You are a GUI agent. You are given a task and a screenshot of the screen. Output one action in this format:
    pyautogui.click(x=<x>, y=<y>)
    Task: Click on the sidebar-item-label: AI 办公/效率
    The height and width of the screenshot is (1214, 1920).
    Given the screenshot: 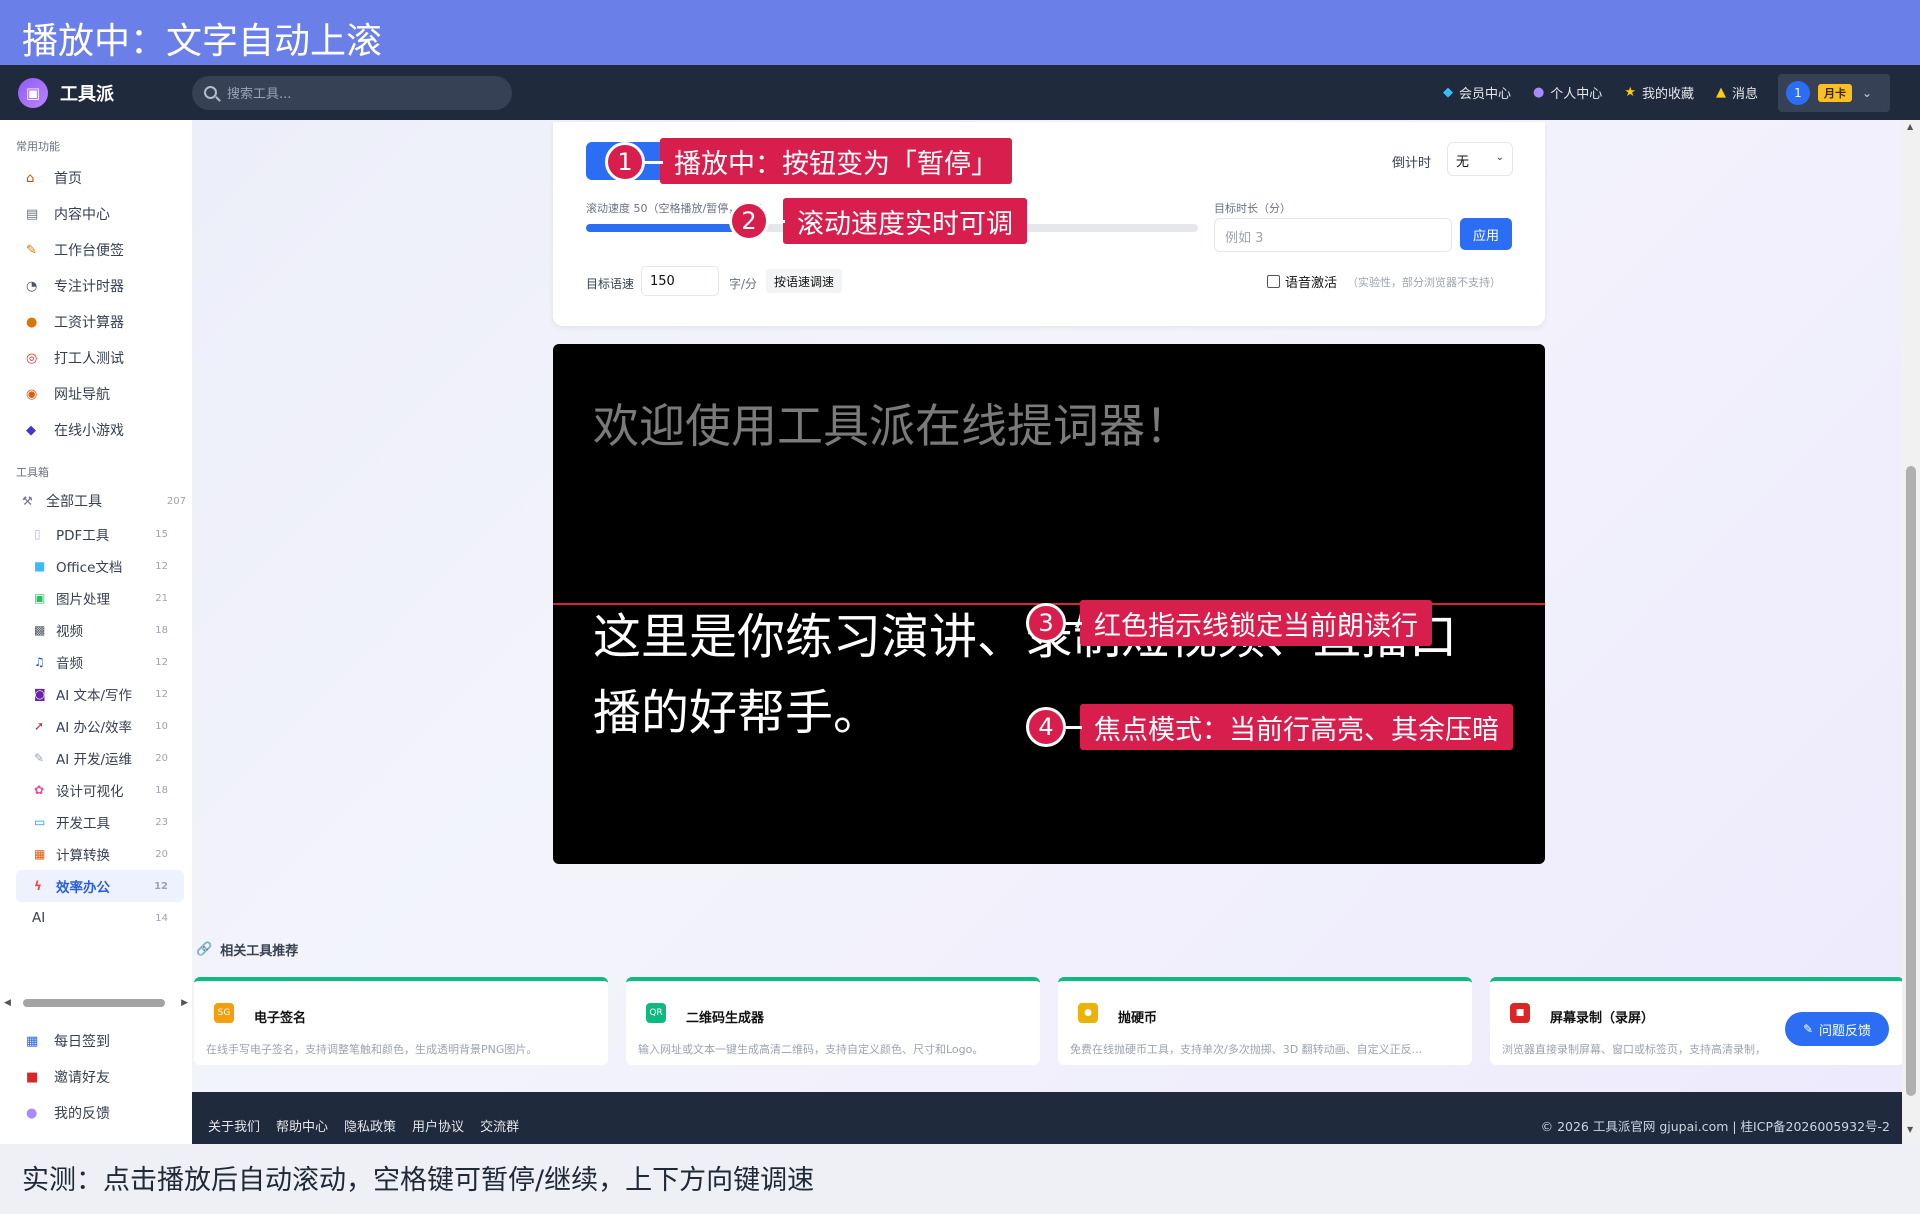 What is the action you would take?
    pyautogui.click(x=94, y=728)
    